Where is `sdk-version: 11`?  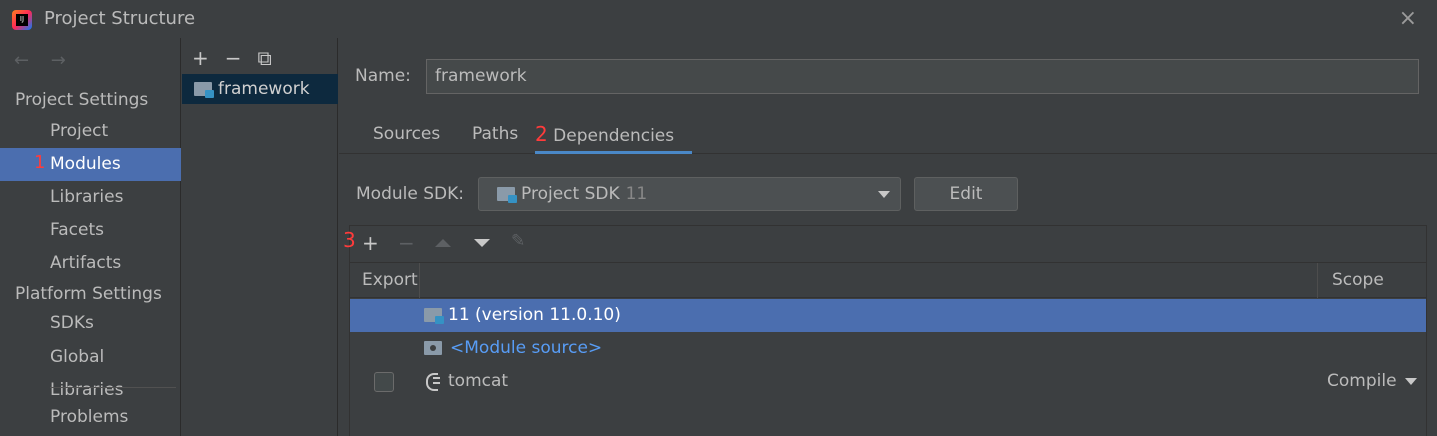 sdk-version: 11 is located at coordinates (636, 194).